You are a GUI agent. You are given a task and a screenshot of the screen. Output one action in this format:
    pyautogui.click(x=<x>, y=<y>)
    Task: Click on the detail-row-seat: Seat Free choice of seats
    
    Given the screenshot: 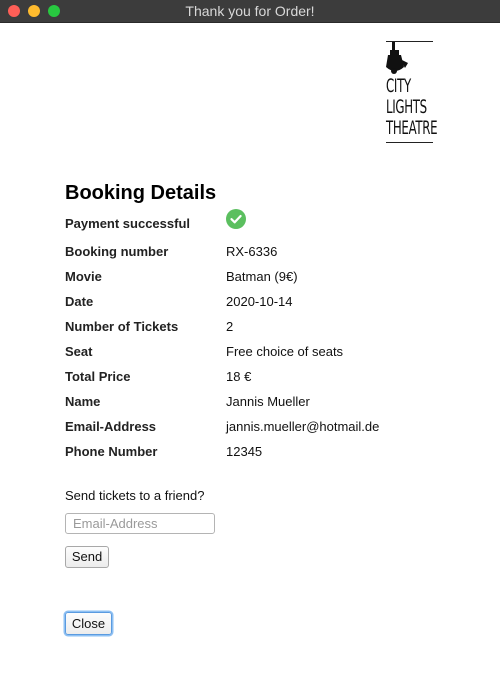 What is the action you would take?
    pyautogui.click(x=255, y=352)
    